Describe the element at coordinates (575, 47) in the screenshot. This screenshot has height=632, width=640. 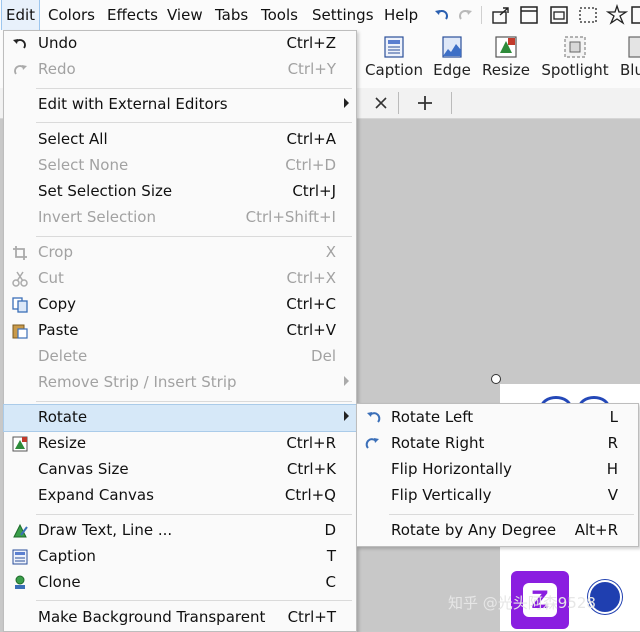
I see `spotlight-icon` at that location.